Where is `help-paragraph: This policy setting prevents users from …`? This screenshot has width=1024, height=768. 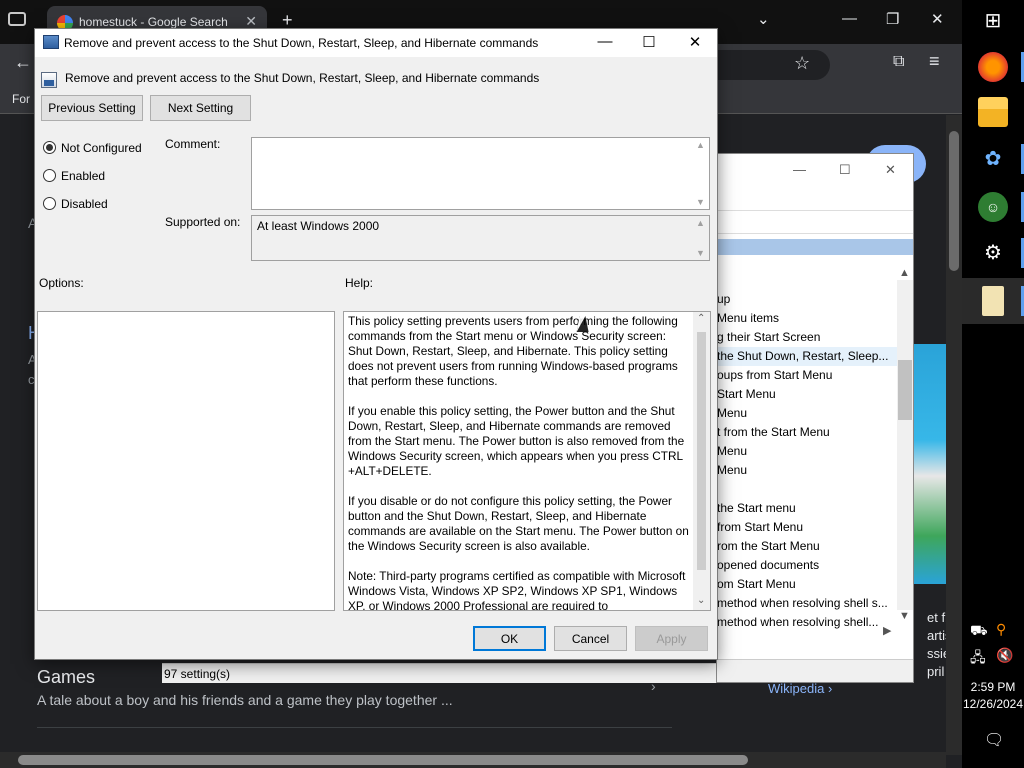
help-paragraph: This policy setting prevents users from … is located at coordinates (513, 351).